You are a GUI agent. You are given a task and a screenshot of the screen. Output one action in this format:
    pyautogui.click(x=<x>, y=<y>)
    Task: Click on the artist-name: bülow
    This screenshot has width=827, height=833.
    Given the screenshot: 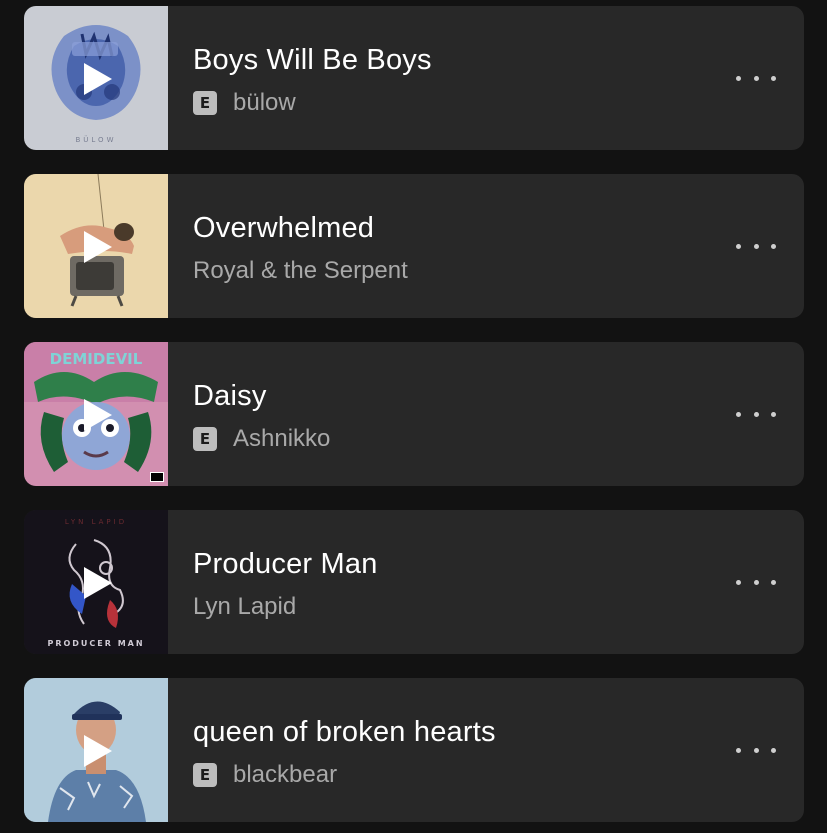 What is the action you would take?
    pyautogui.click(x=264, y=103)
    